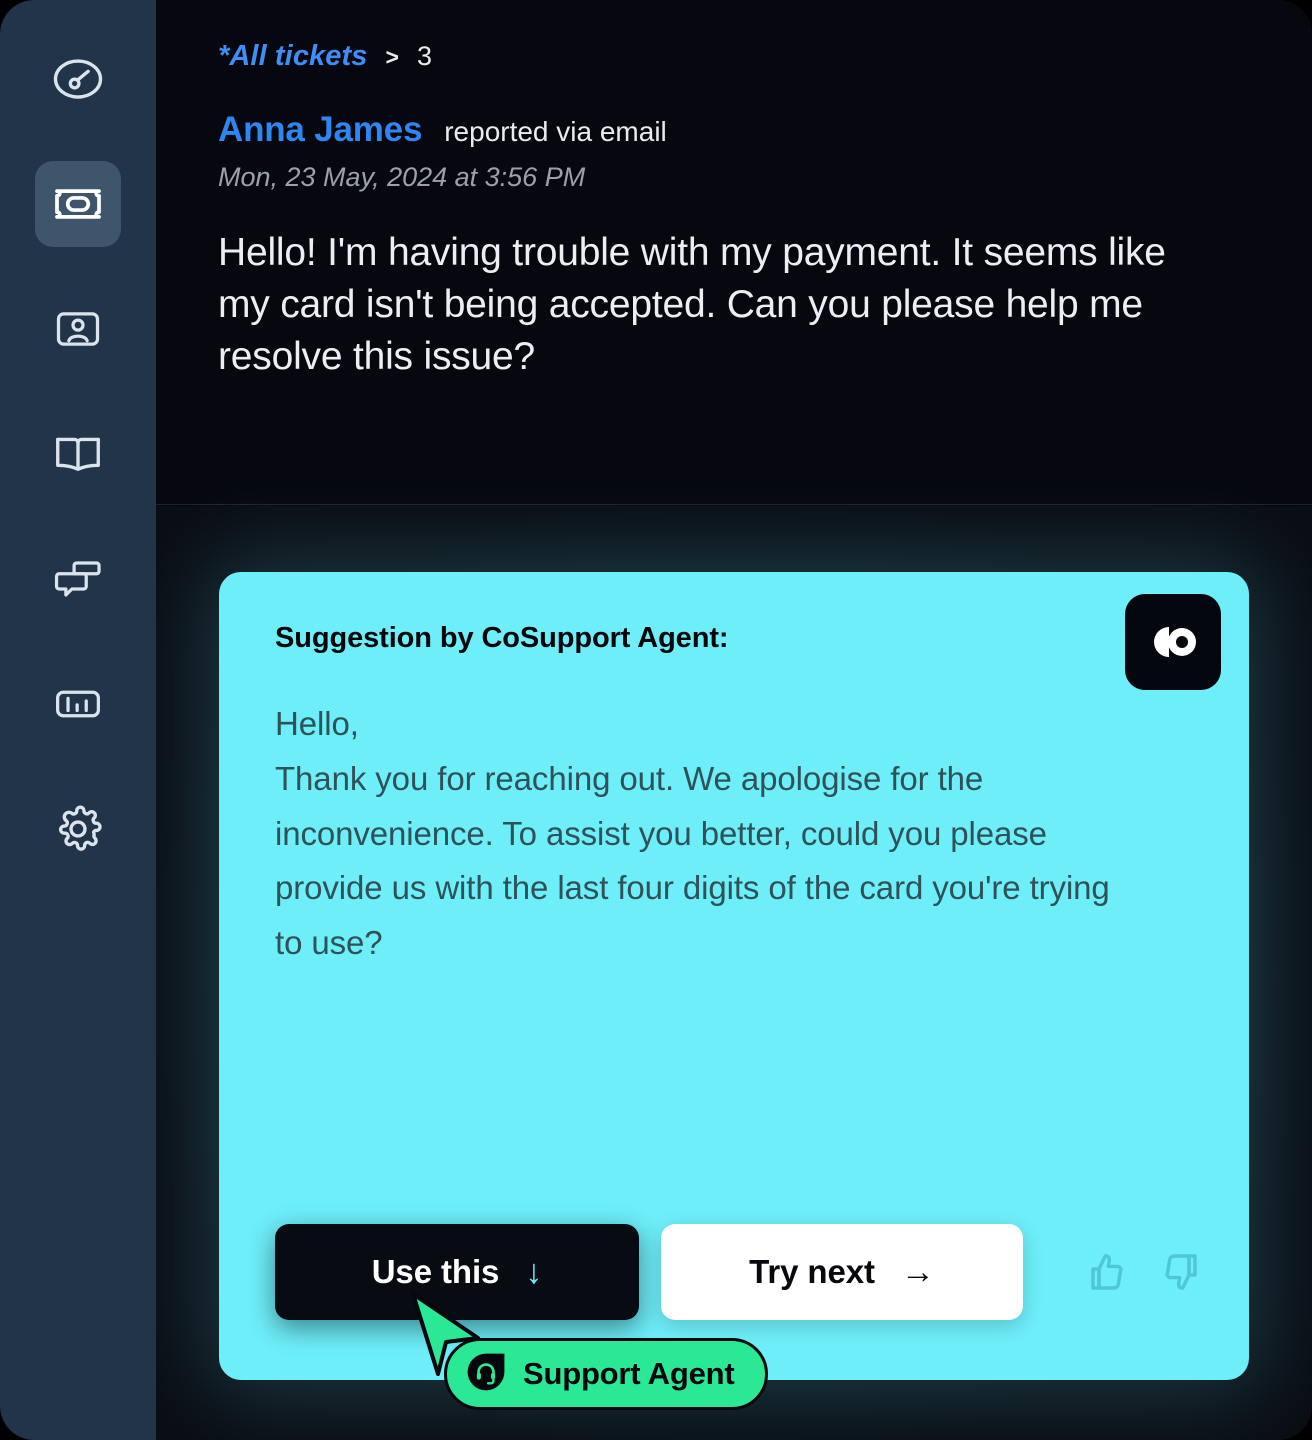 The image size is (1312, 1440). Describe the element at coordinates (435, 1271) in the screenshot. I see `use-this-label: Use this` at that location.